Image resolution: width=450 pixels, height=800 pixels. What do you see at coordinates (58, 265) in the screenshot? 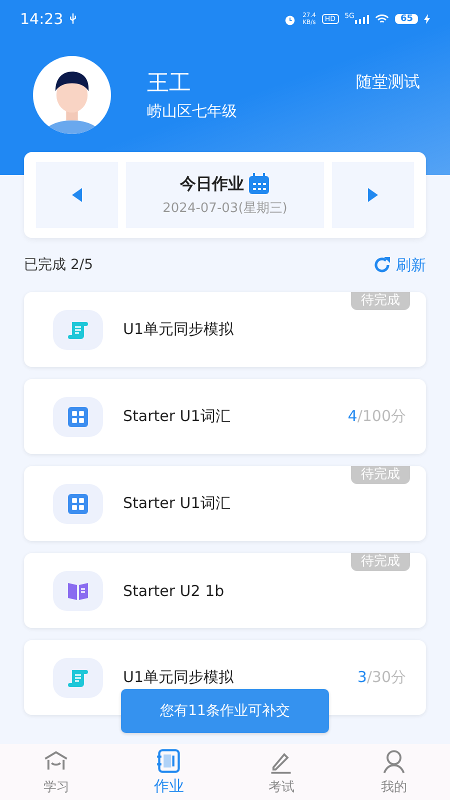
I see `completed-count: 已完成 2/5` at bounding box center [58, 265].